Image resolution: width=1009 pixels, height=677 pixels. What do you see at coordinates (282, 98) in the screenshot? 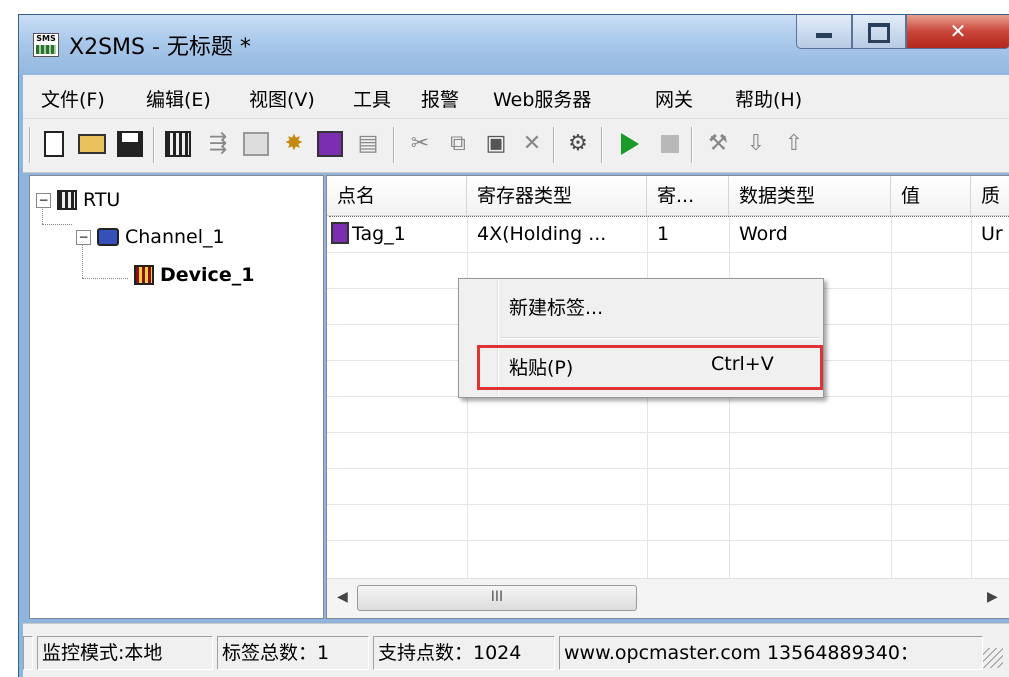
I see `menu-view: 视图(V)` at bounding box center [282, 98].